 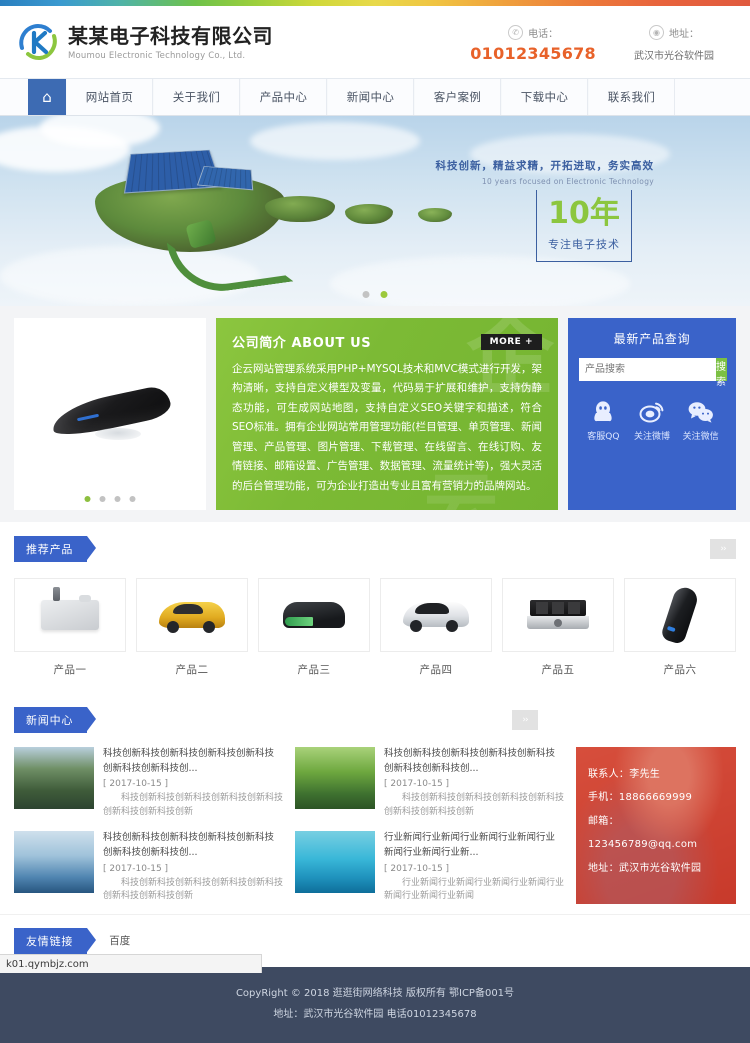 I want to click on links-section-tag: 友情链接, so click(x=55, y=940).